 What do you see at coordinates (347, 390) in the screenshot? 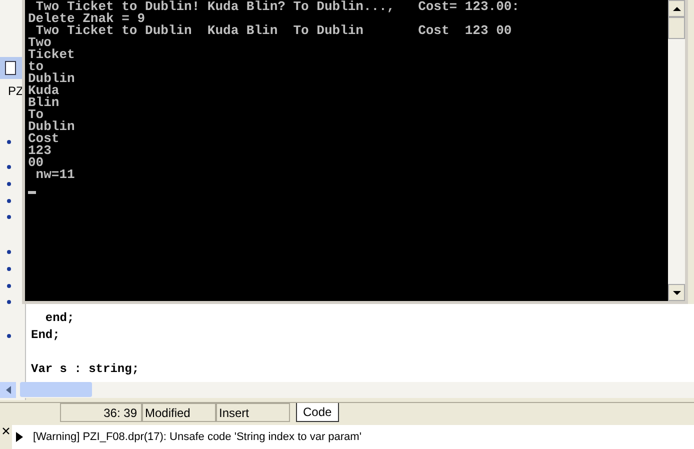
I see `horizontal-scrollbar` at bounding box center [347, 390].